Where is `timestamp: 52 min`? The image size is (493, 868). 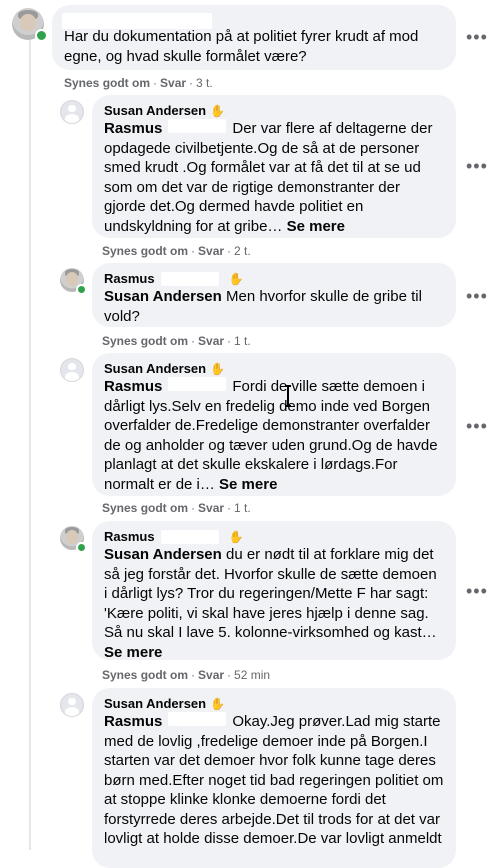
timestamp: 52 min is located at coordinates (252, 675).